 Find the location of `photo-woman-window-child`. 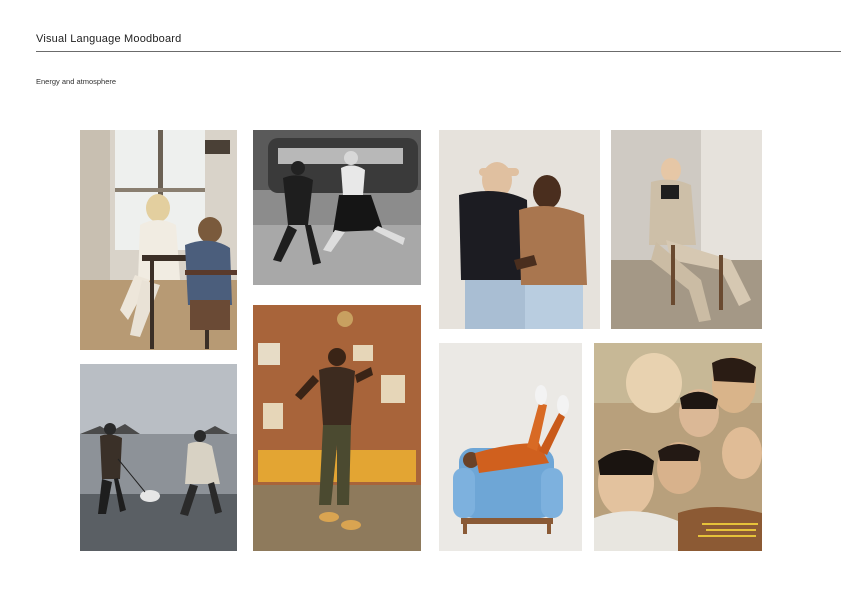

photo-woman-window-child is located at coordinates (158, 240).